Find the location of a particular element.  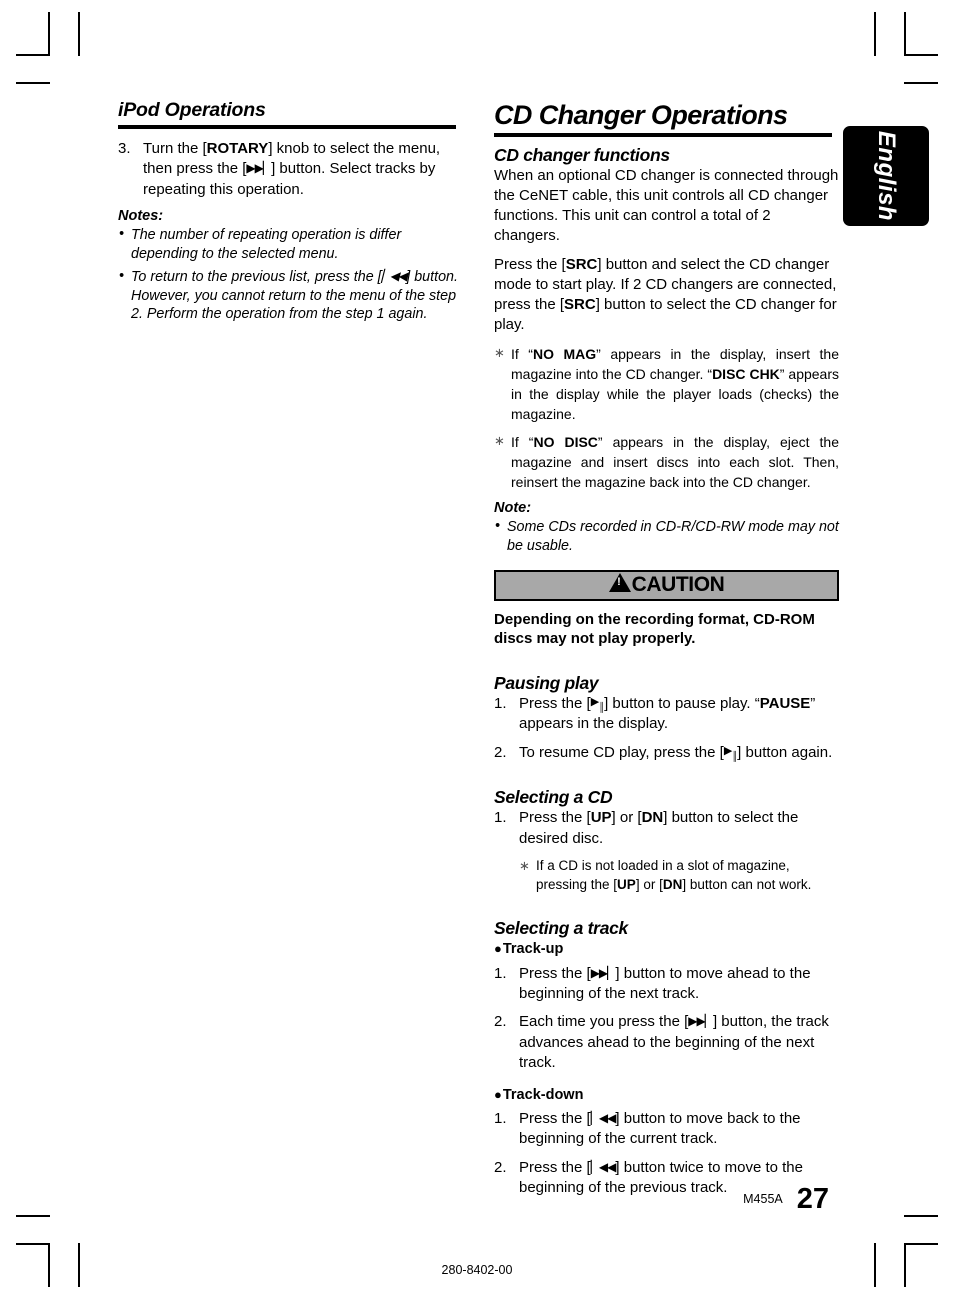

display-term-disc-chk: DISC CHK is located at coordinates (746, 373).